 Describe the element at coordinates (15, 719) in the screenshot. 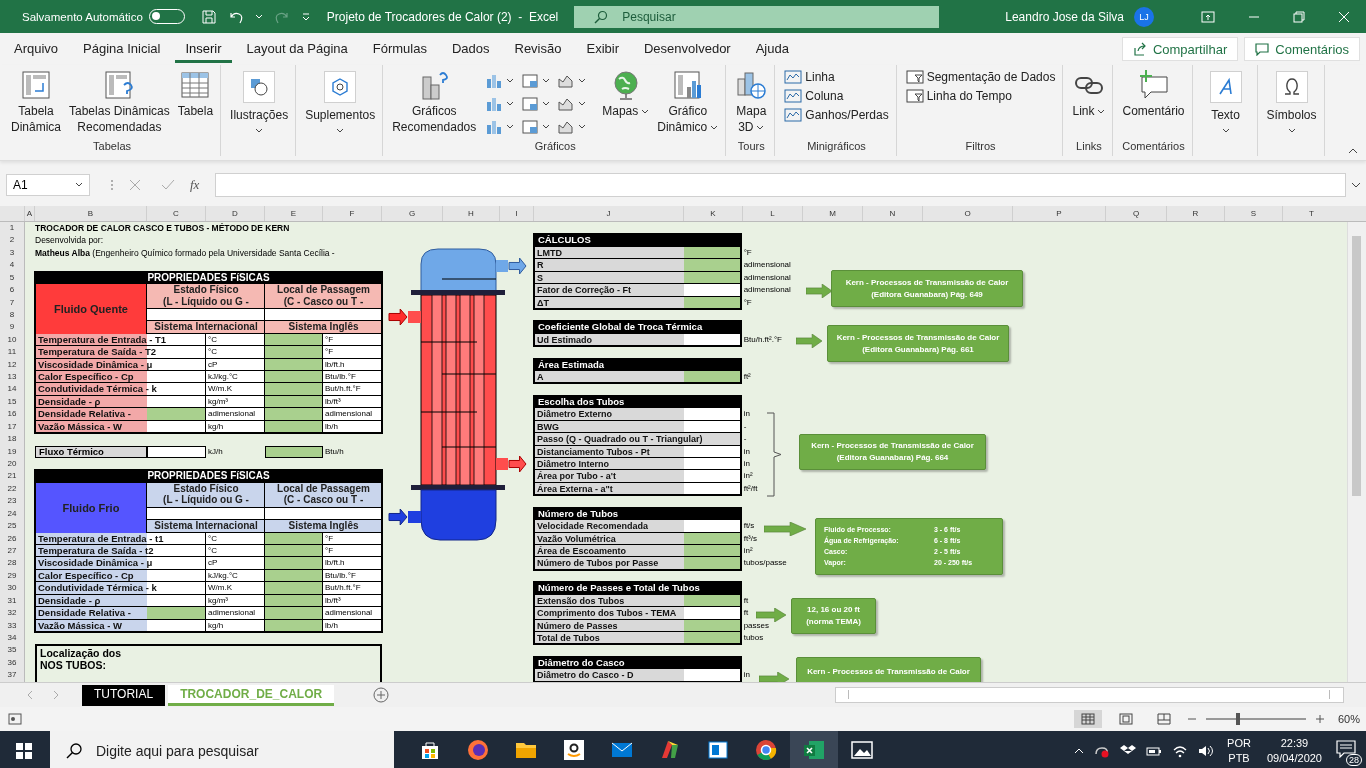

I see `macro-record-icon` at that location.